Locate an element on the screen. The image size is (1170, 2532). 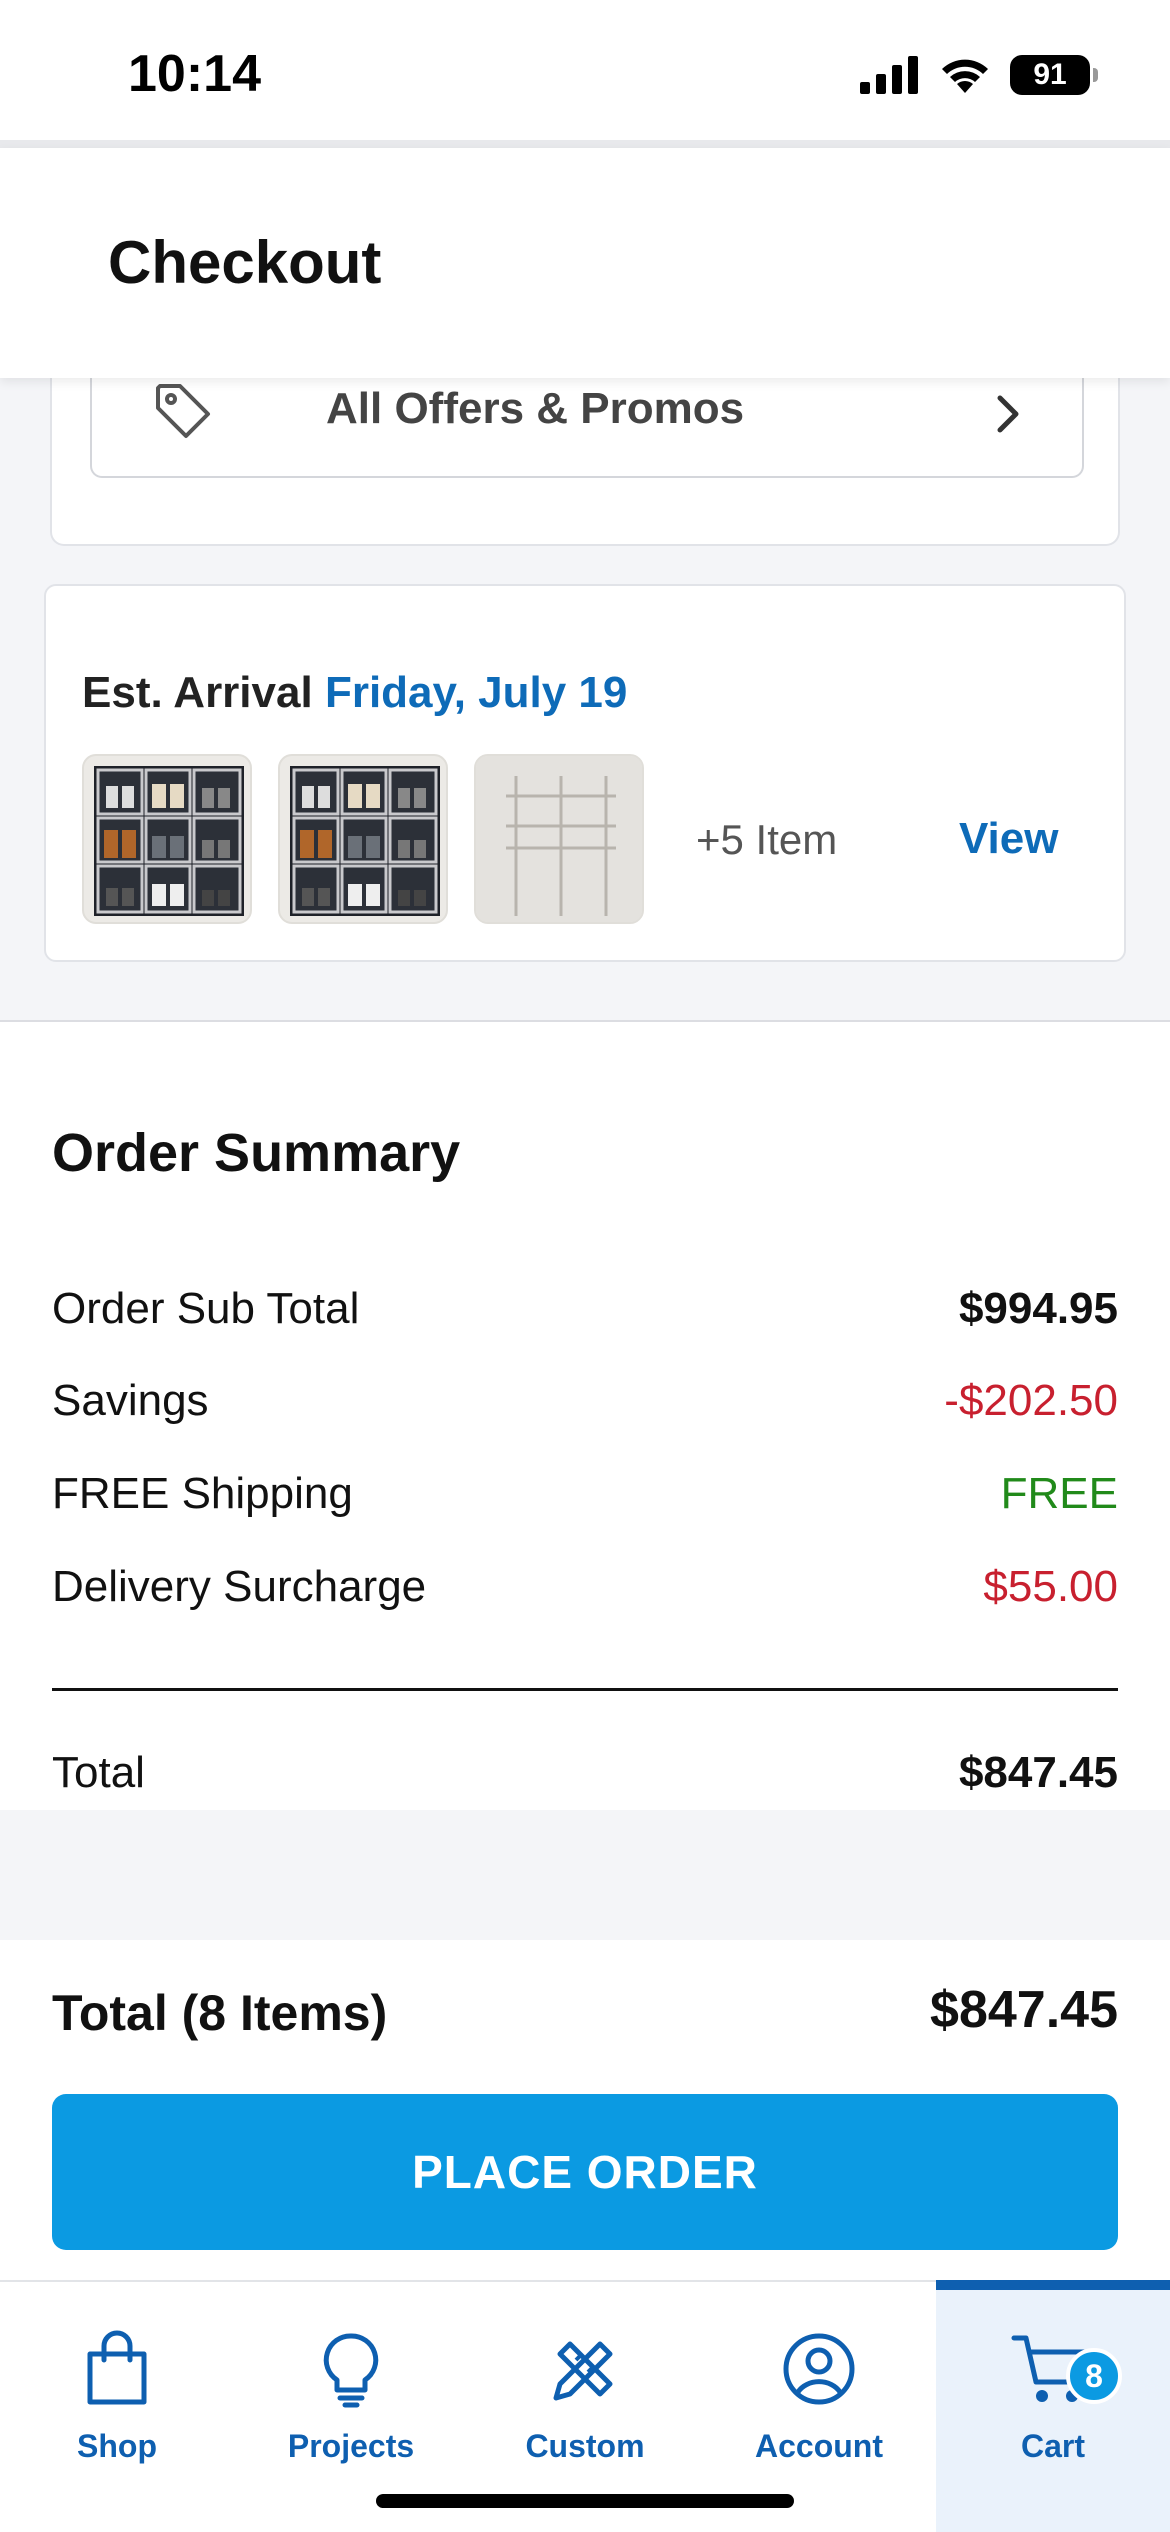
summary-row-savings: Savings -$202.50 is located at coordinates (585, 1401).